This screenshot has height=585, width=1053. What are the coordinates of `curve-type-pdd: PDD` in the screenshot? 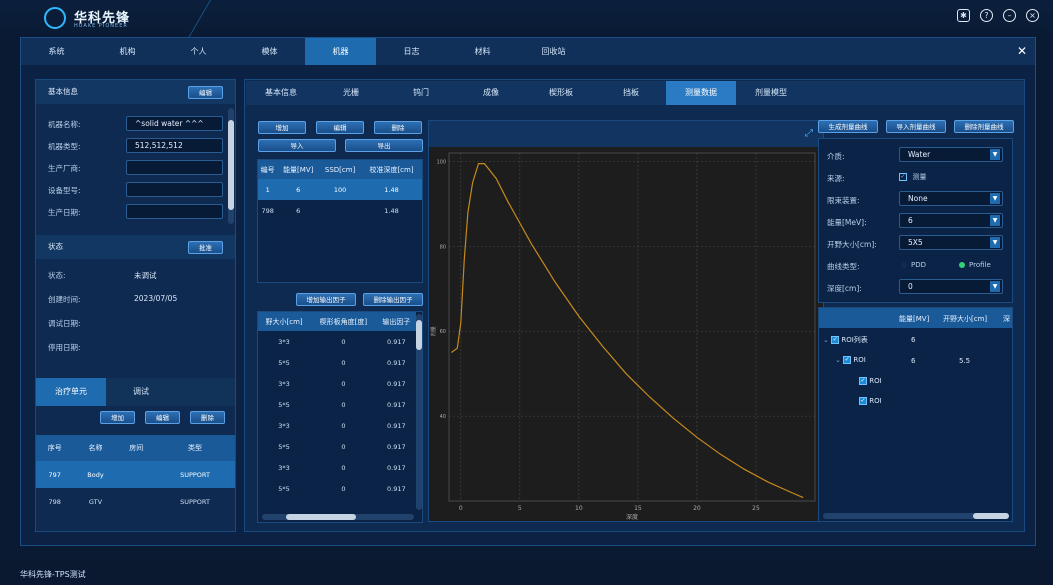 It's located at (913, 265).